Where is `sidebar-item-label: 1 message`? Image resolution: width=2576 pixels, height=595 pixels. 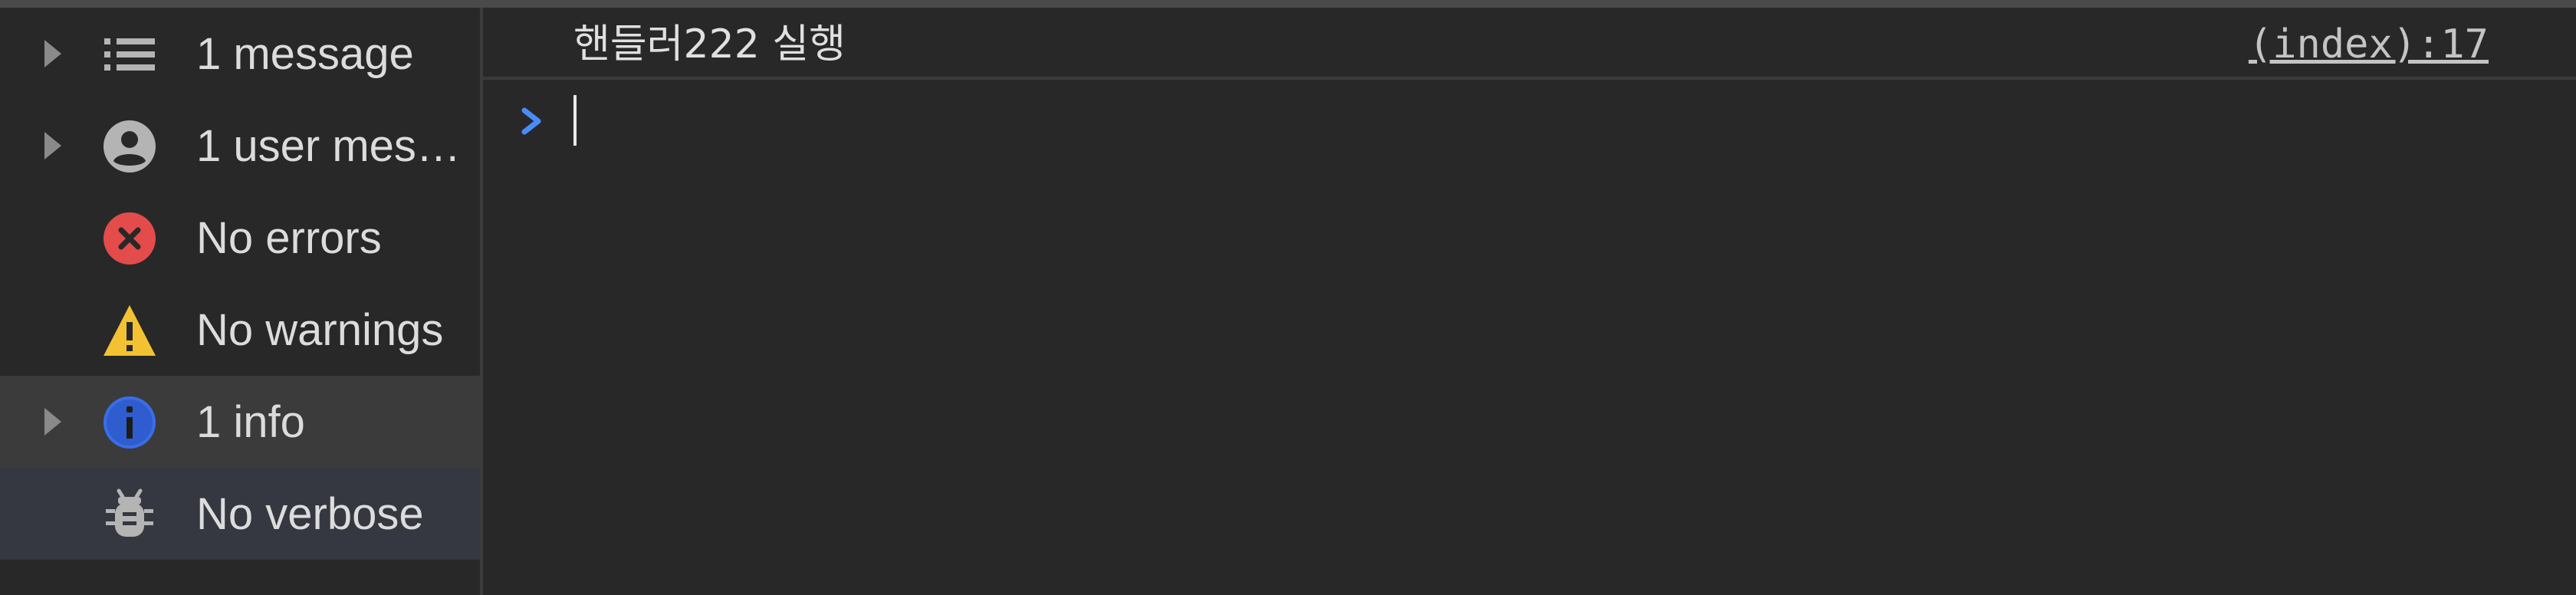
sidebar-item-label: 1 message is located at coordinates (305, 54).